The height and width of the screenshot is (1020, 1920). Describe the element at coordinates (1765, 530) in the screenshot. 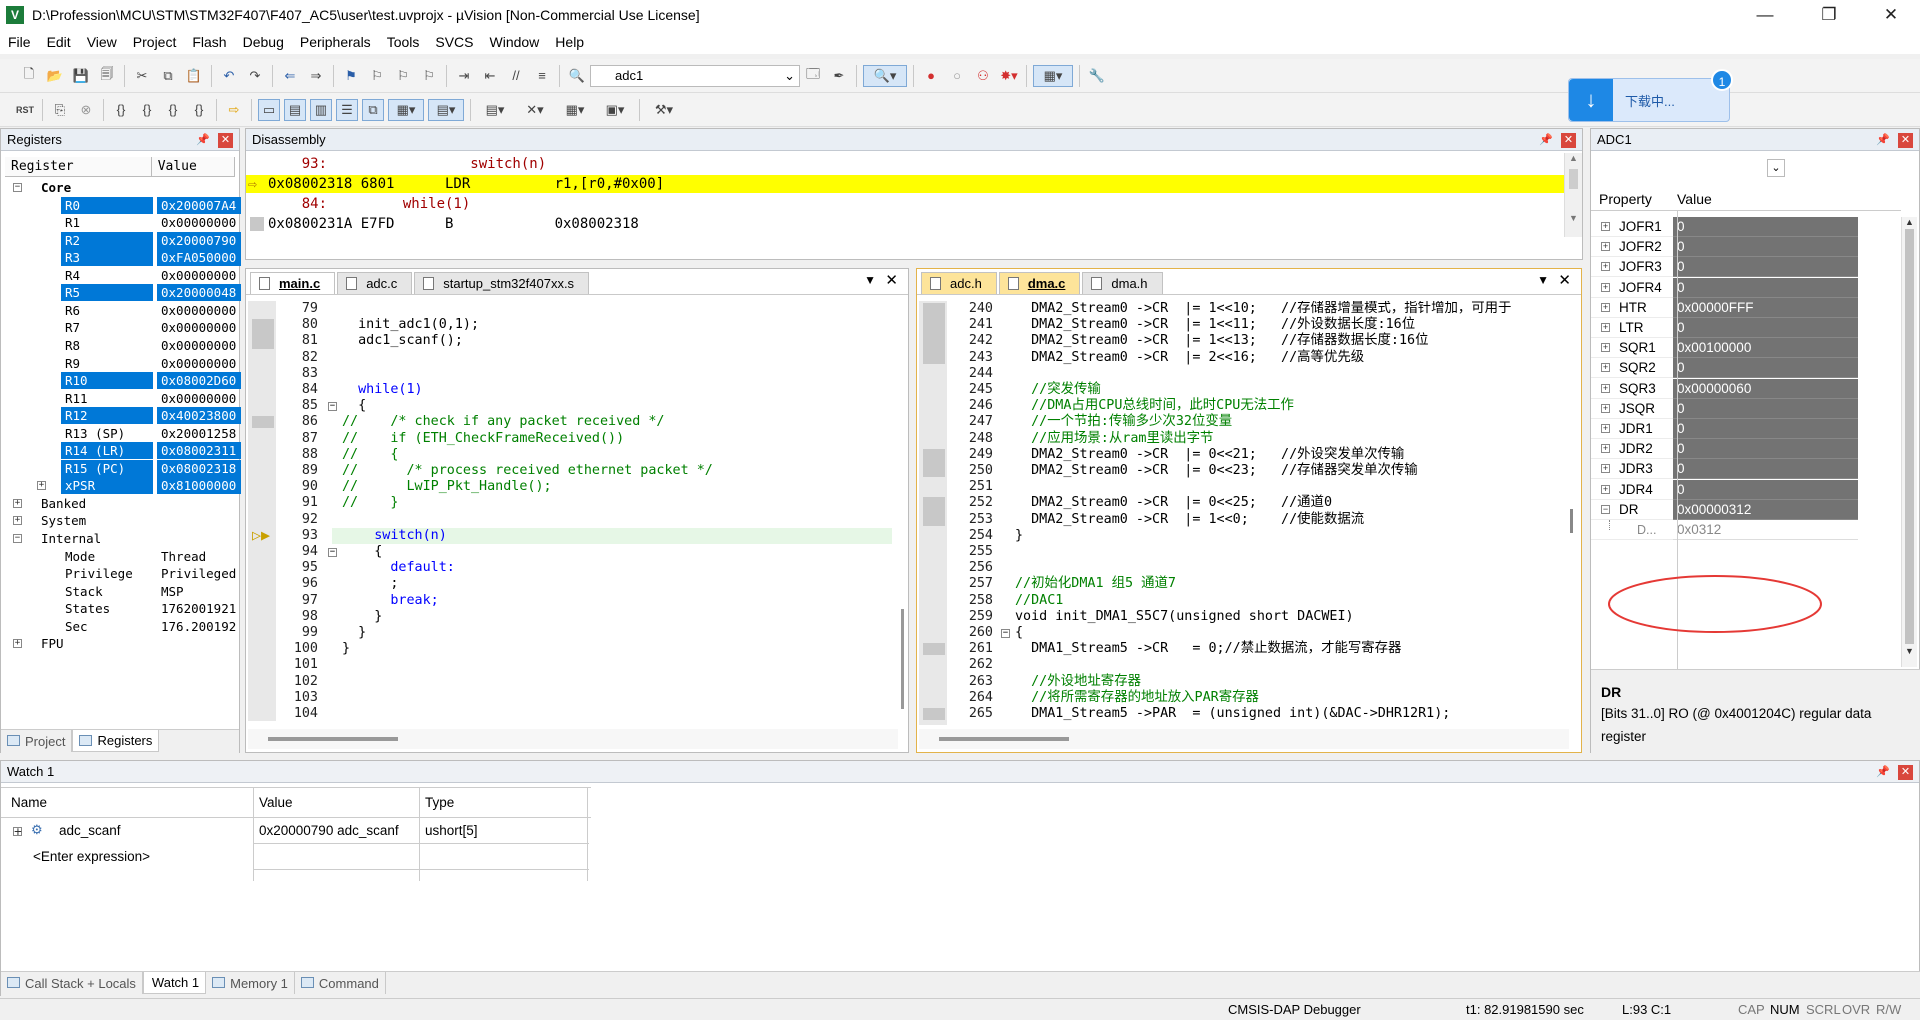

I see `adc1-field-value: 0x0312` at that location.